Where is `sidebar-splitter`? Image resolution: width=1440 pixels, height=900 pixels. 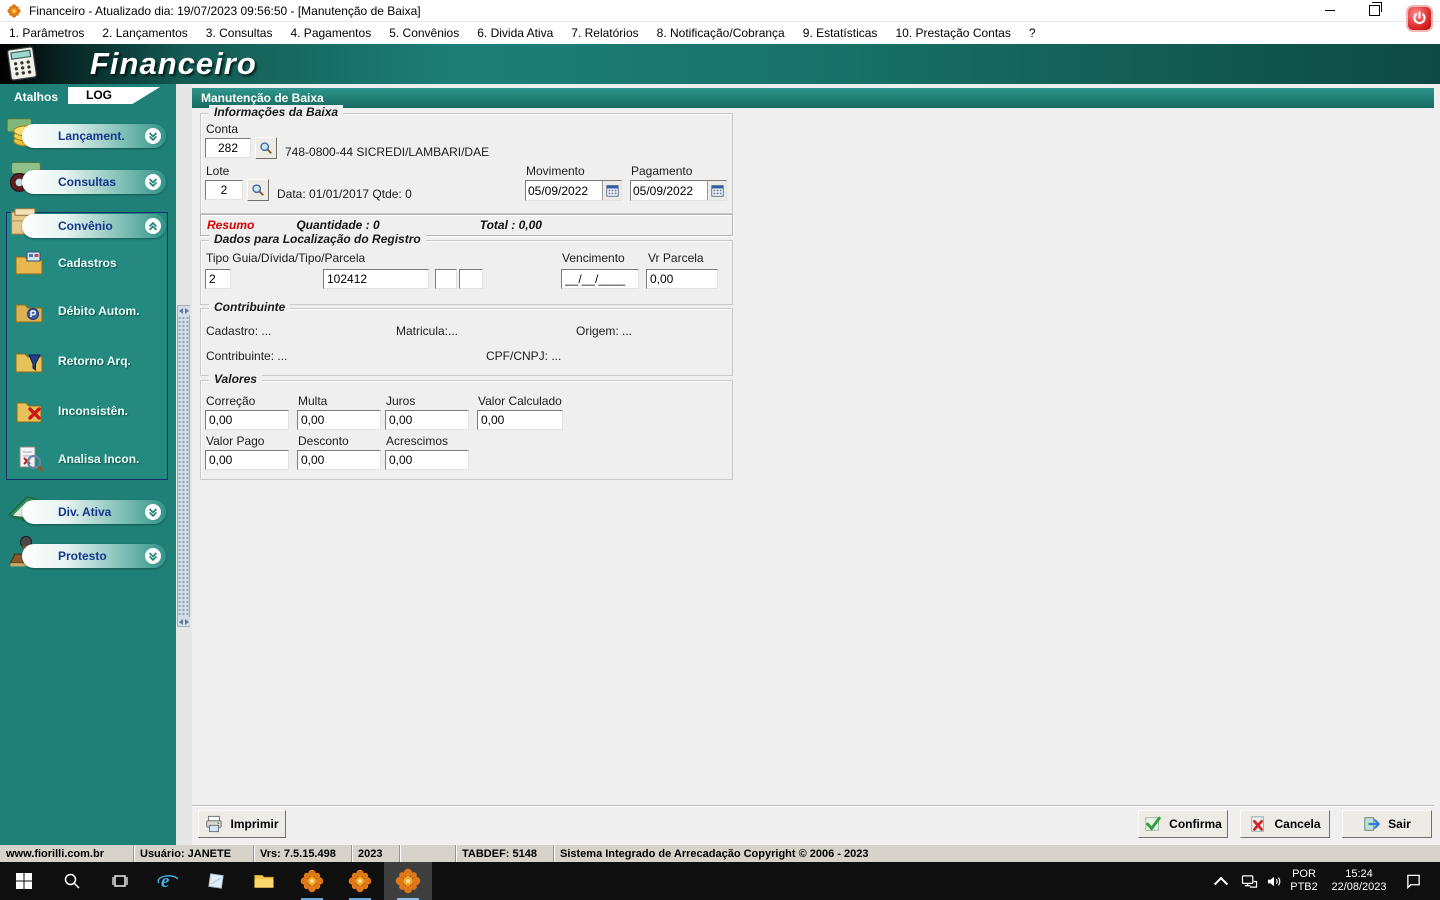 sidebar-splitter is located at coordinates (183, 466).